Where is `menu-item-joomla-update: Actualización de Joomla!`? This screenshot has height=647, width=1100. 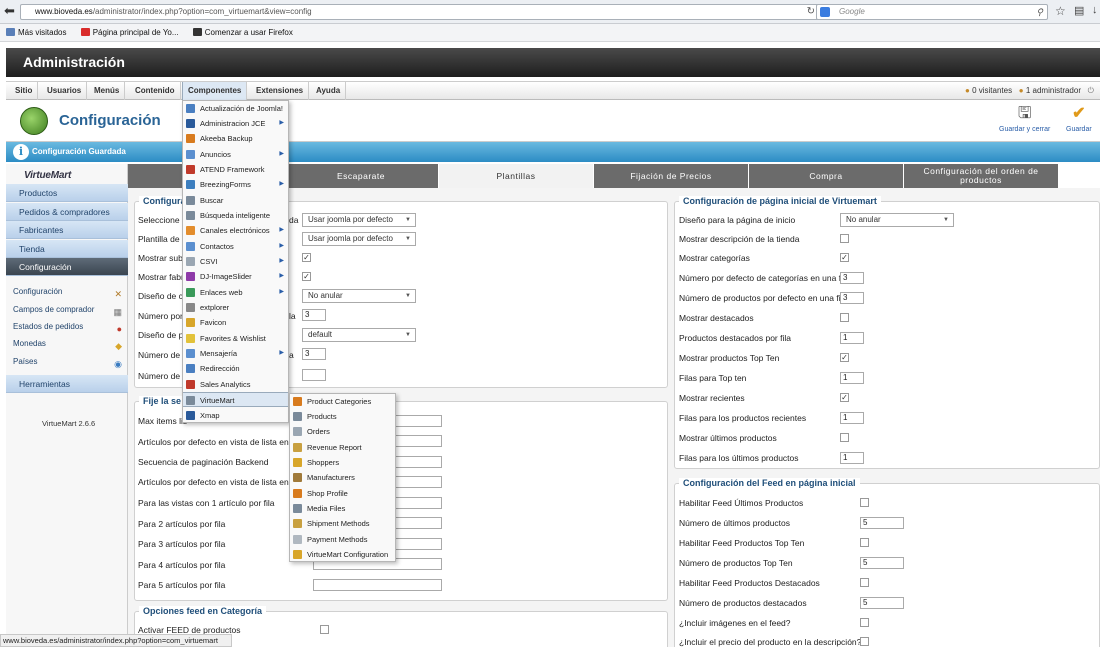 menu-item-joomla-update: Actualización de Joomla! is located at coordinates (235, 108).